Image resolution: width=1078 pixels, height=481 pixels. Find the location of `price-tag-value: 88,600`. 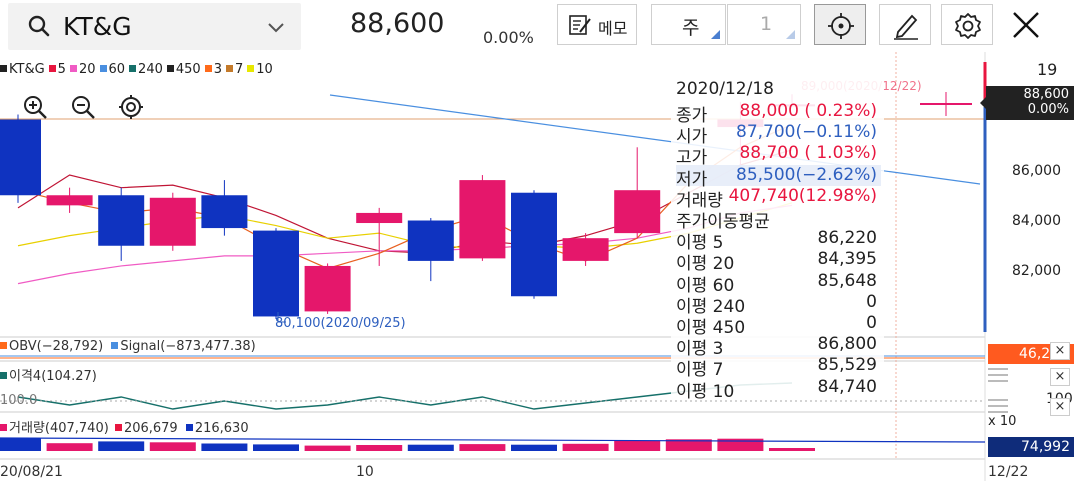

price-tag-value: 88,600 is located at coordinates (1046, 94).